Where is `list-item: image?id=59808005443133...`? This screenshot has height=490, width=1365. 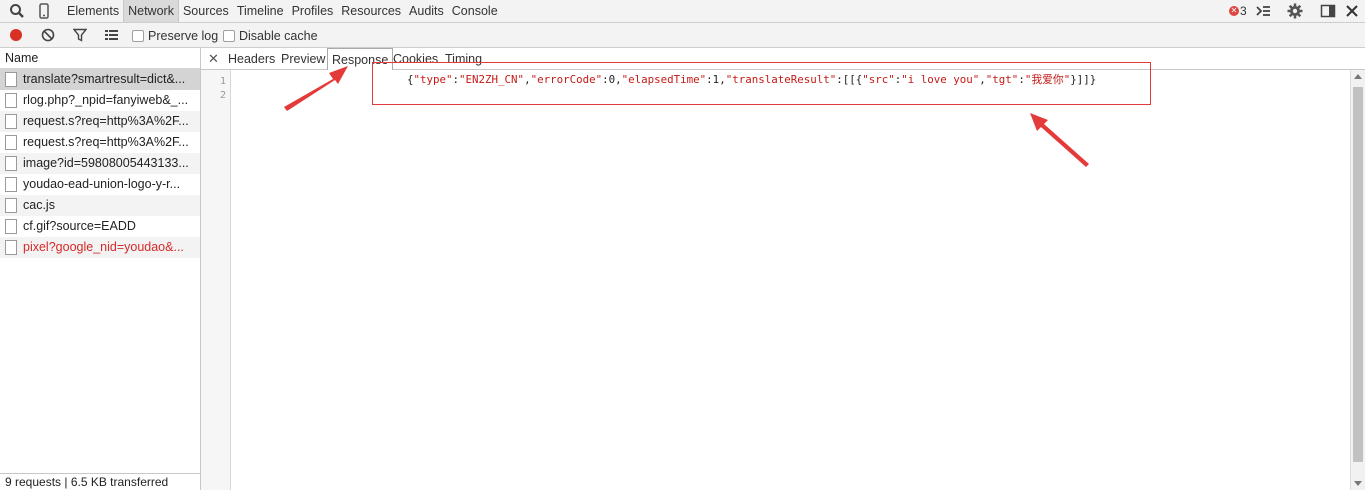 list-item: image?id=59808005443133... is located at coordinates (100, 163).